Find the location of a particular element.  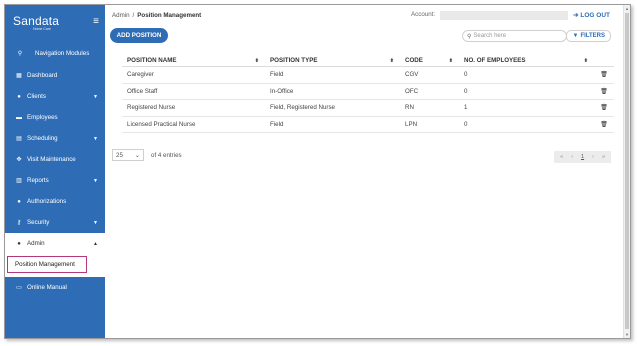

sidebar-item-label: Reports is located at coordinates (38, 180).